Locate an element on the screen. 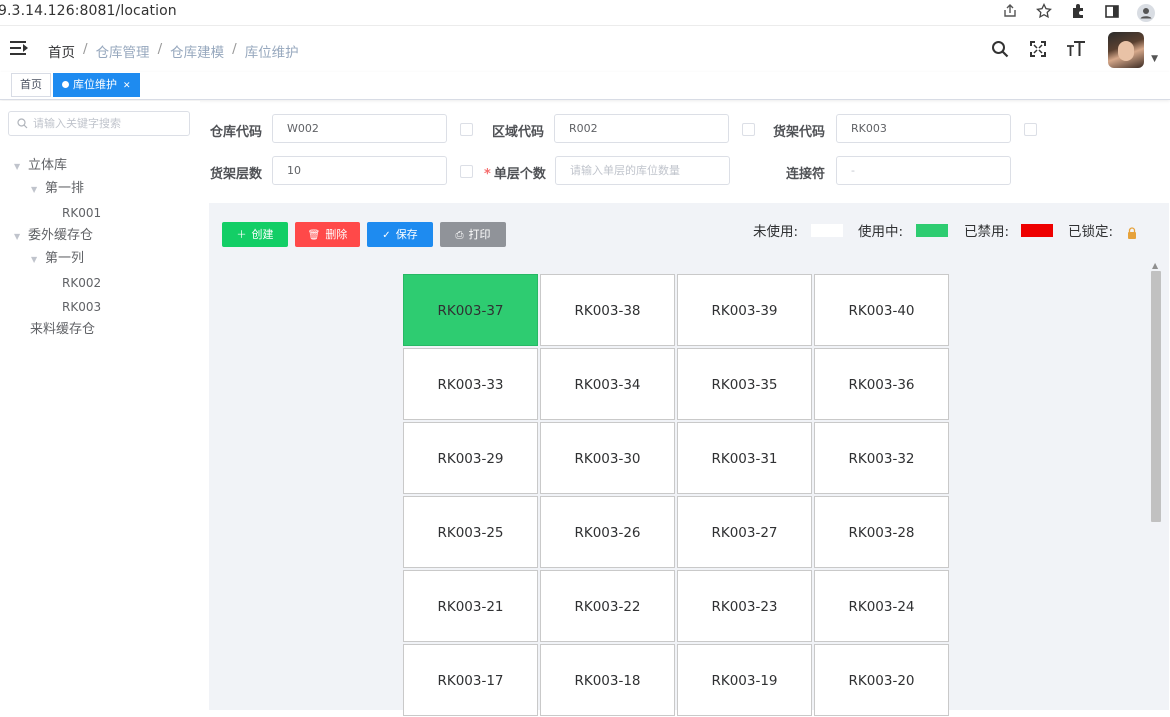 The height and width of the screenshot is (717, 1170). lock-icon is located at coordinates (1132, 233).